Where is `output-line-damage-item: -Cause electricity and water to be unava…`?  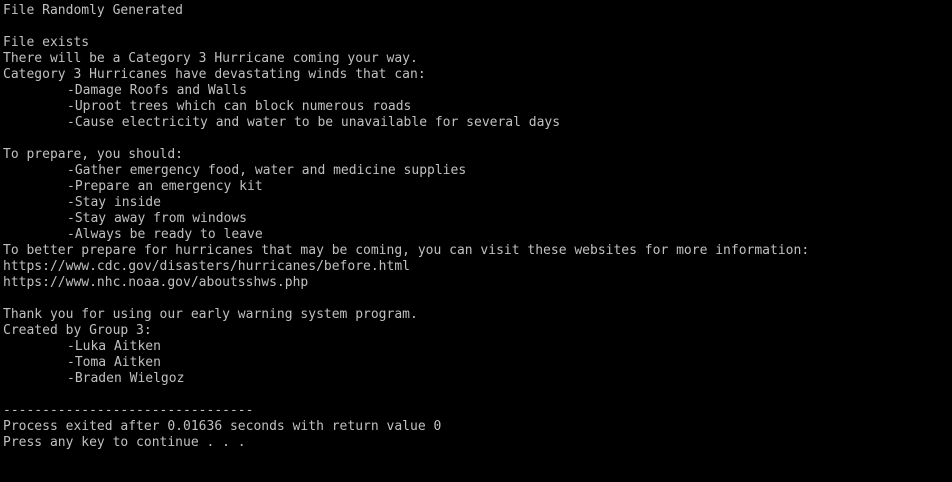
output-line-damage-item: -Cause electricity and water to be unava… is located at coordinates (314, 122).